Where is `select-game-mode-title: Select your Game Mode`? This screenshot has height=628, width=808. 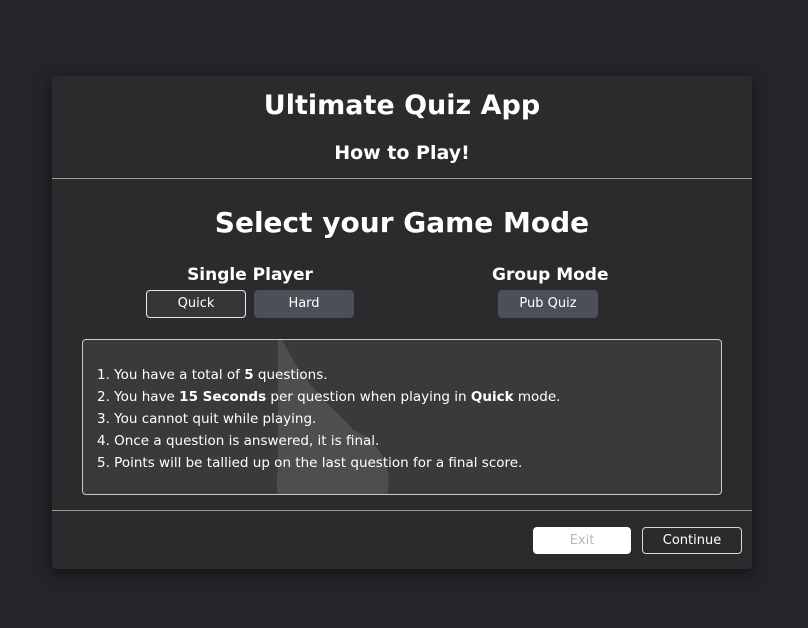
select-game-mode-title: Select your Game Mode is located at coordinates (402, 222).